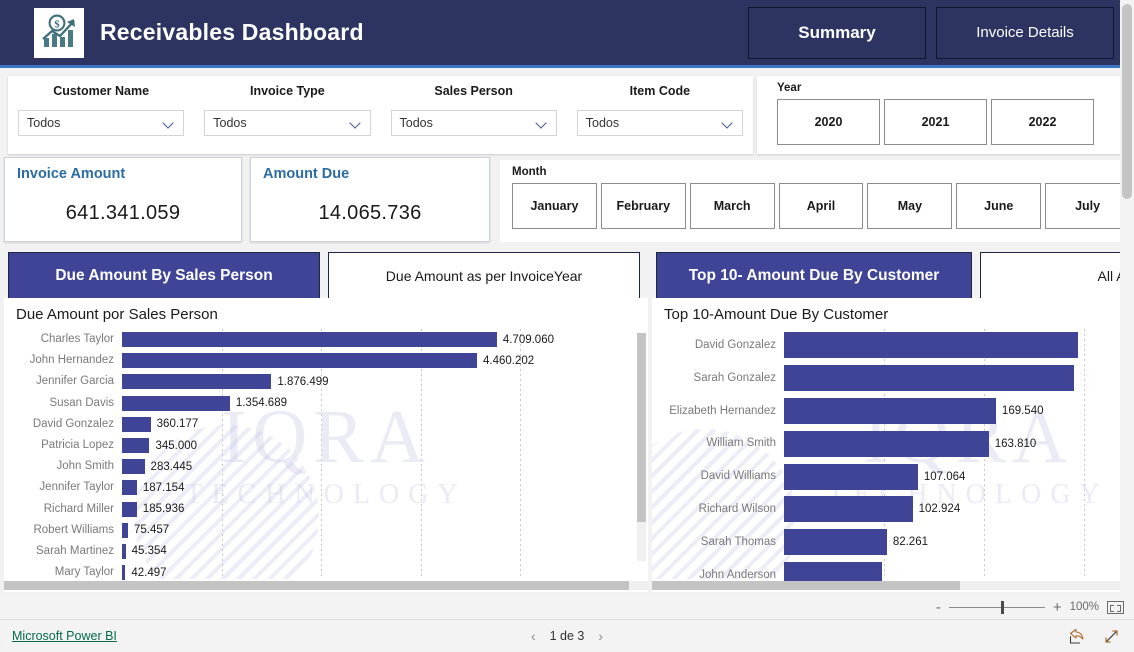  Describe the element at coordinates (910, 206) in the screenshot. I see `month-chip-may: May` at that location.